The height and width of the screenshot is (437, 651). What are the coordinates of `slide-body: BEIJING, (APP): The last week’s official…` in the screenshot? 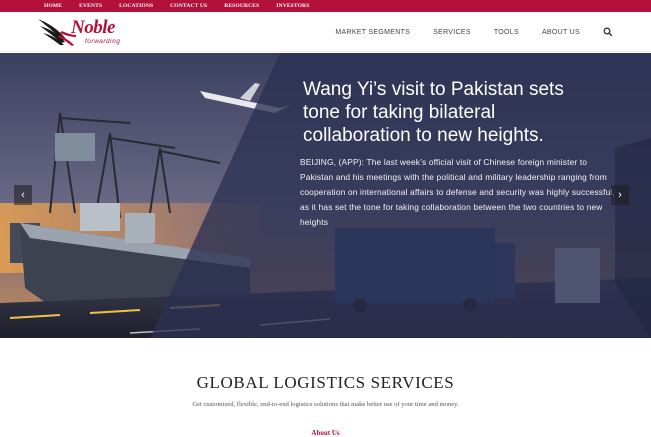 It's located at (457, 192).